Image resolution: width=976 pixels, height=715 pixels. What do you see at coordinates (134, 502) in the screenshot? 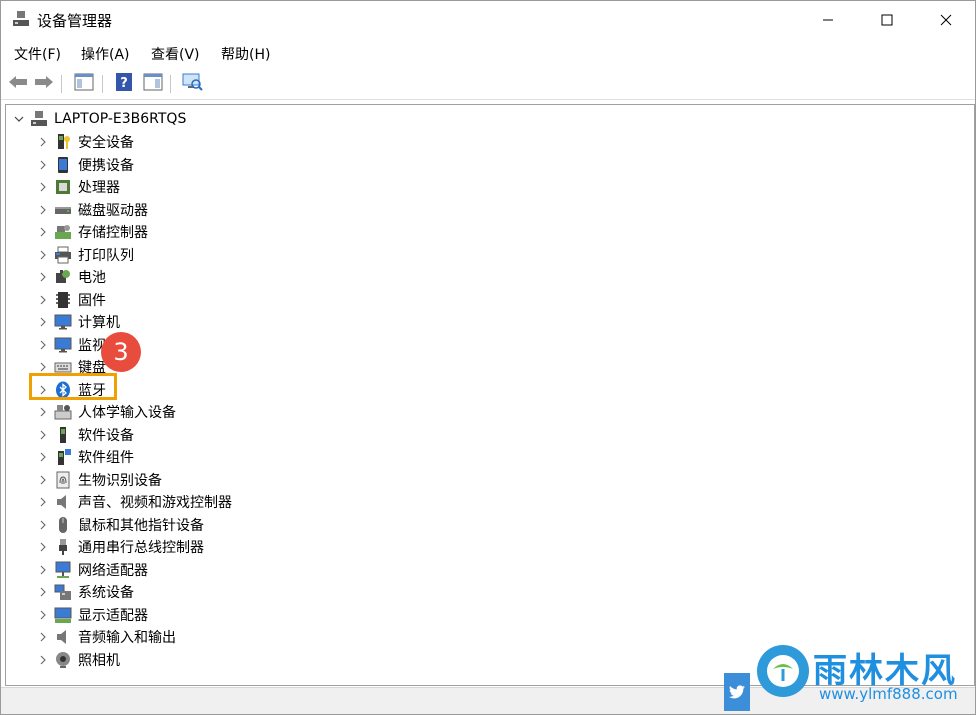
I see `tree-item-audio: 声音、视频和游戏控制器` at bounding box center [134, 502].